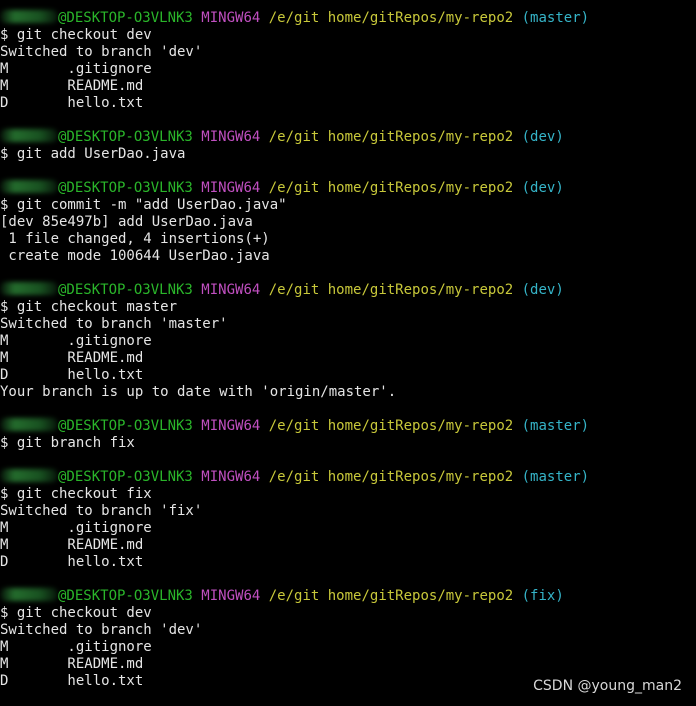  What do you see at coordinates (135, 239) in the screenshot?
I see `output-line: 1 file changed, 4 insertions(+)` at bounding box center [135, 239].